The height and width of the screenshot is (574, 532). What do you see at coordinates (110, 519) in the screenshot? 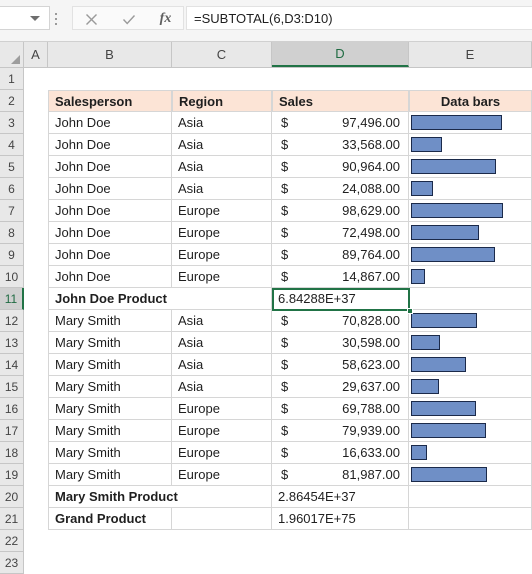
I see `cell-subtotal-label: Grand Product` at bounding box center [110, 519].